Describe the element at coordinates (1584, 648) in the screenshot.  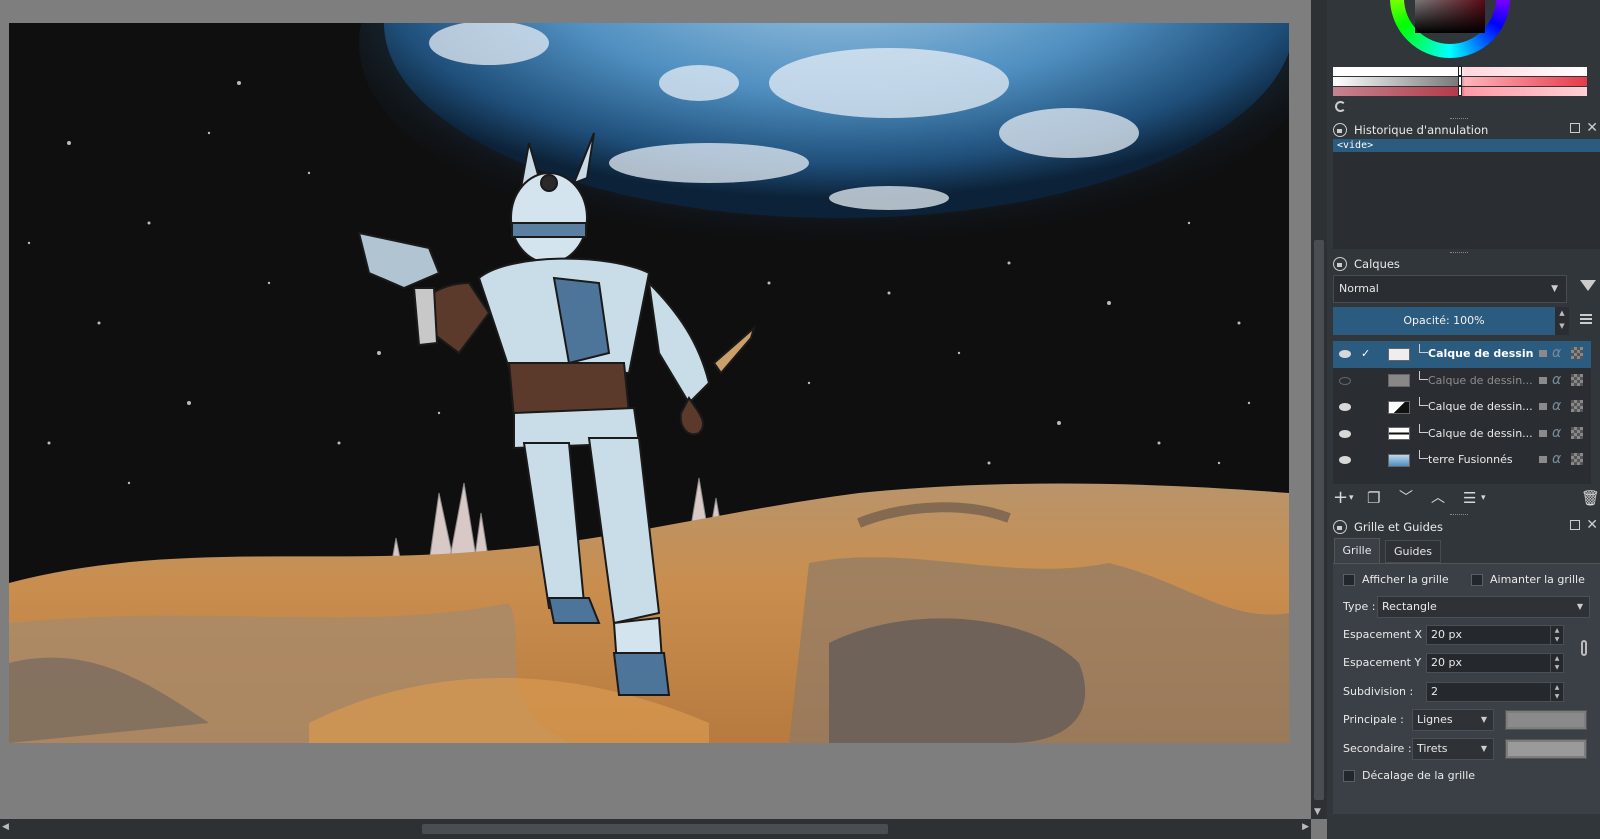
I see `link-chain-icon` at that location.